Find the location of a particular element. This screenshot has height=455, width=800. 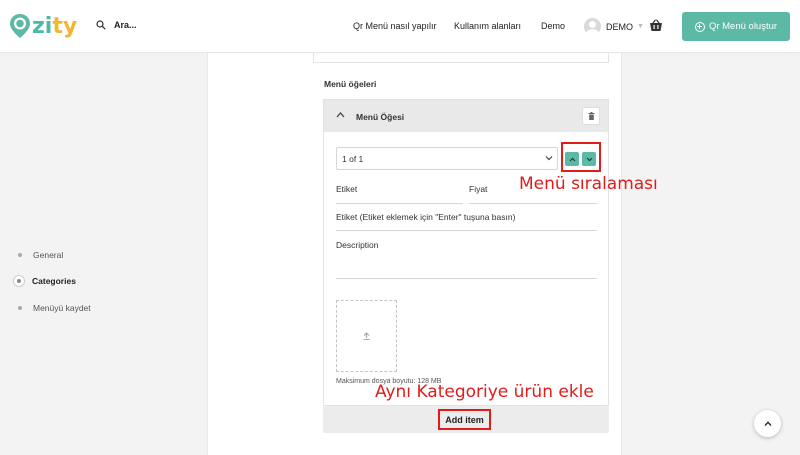

active-step-icon is located at coordinates (19, 281).